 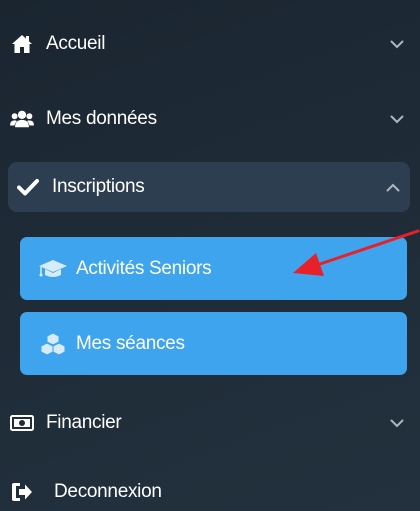 What do you see at coordinates (53, 269) in the screenshot?
I see `graduation-cap-icon` at bounding box center [53, 269].